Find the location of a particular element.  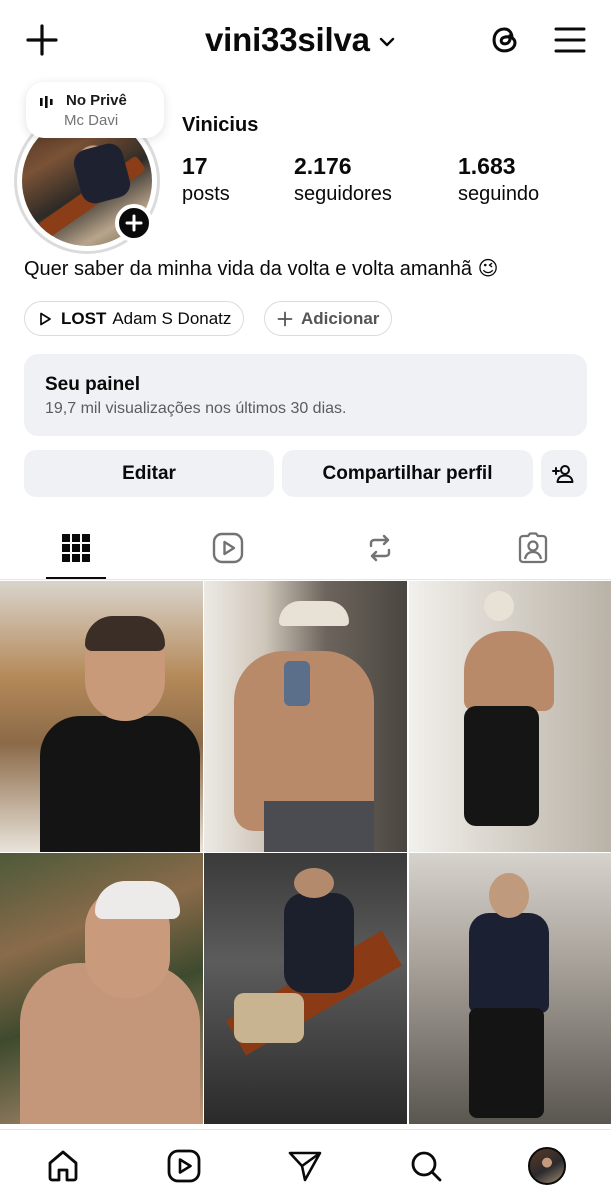

suggest-people-button is located at coordinates (564, 473).